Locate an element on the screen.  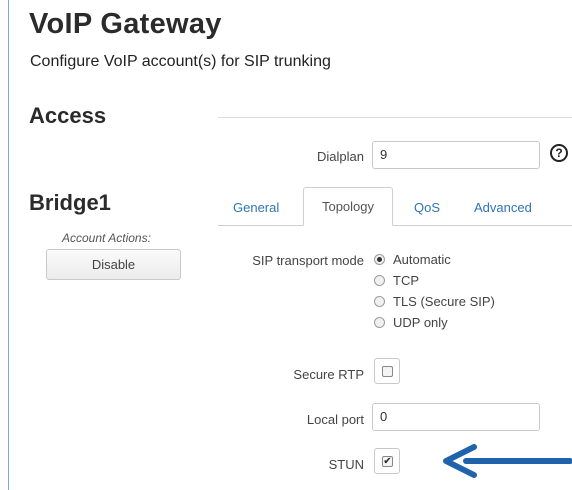
radio-udp-only: UDP only is located at coordinates (411, 324).